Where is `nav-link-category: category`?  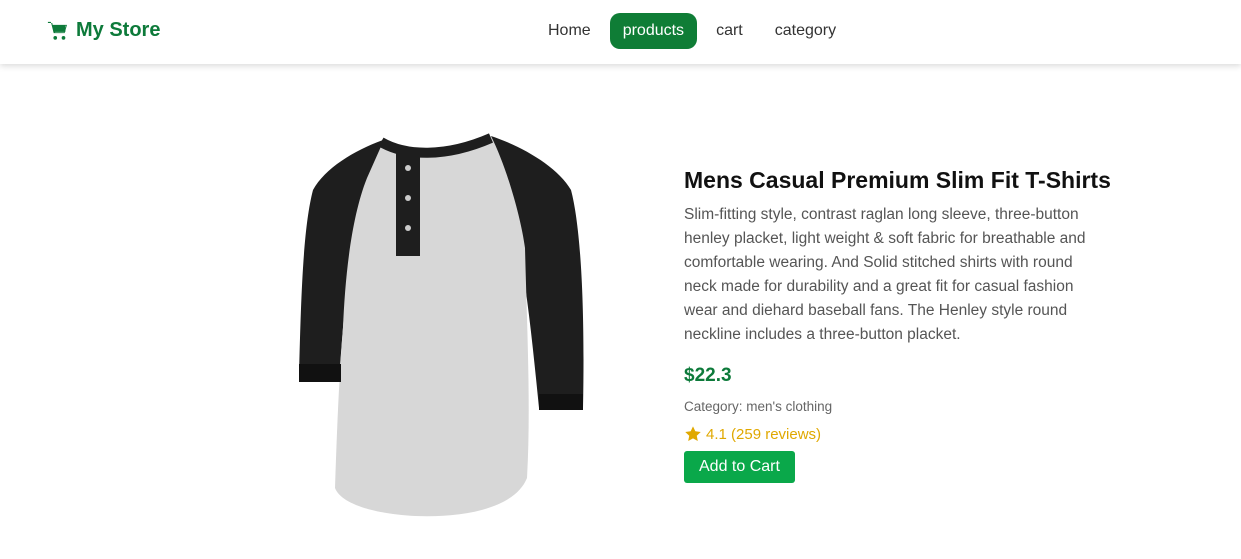
nav-link-category: category is located at coordinates (805, 31).